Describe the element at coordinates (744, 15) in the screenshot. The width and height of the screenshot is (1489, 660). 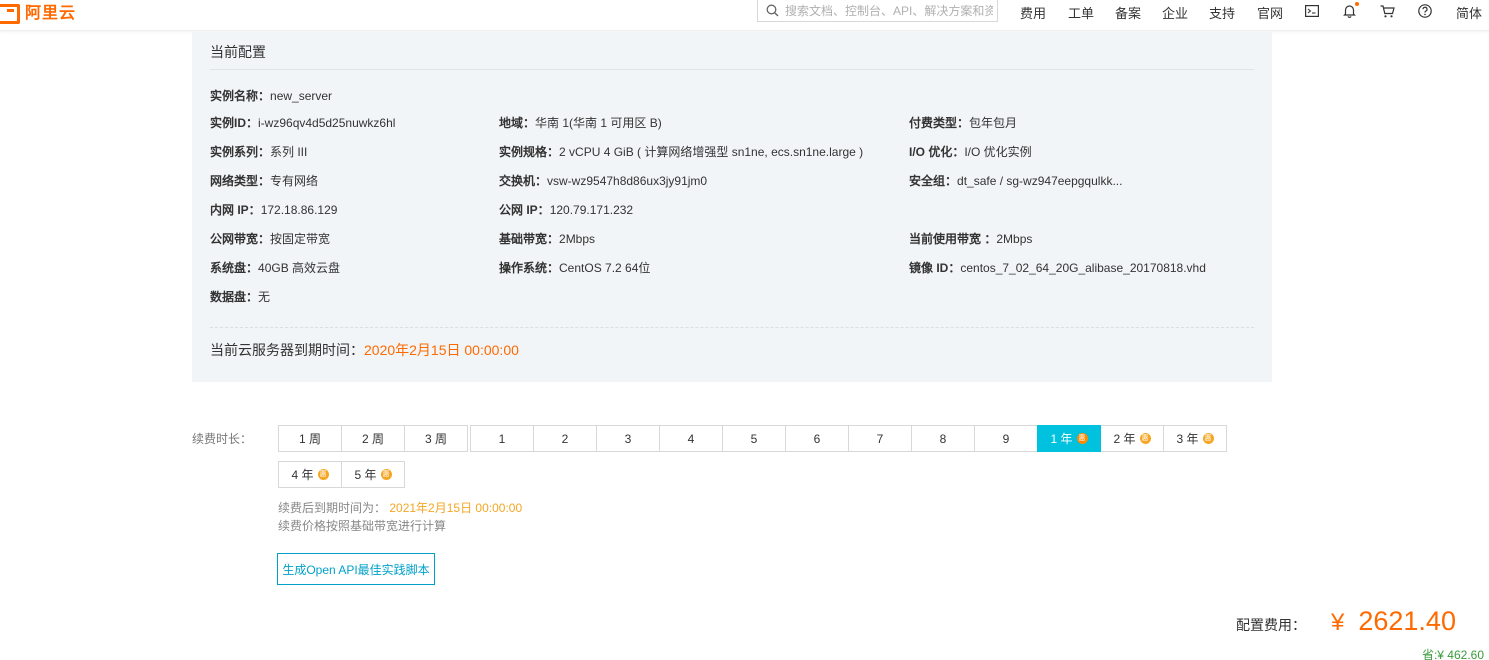
I see `top-bar: 阿里云 费用 工单 备案 企业 支持 官网 简体` at that location.